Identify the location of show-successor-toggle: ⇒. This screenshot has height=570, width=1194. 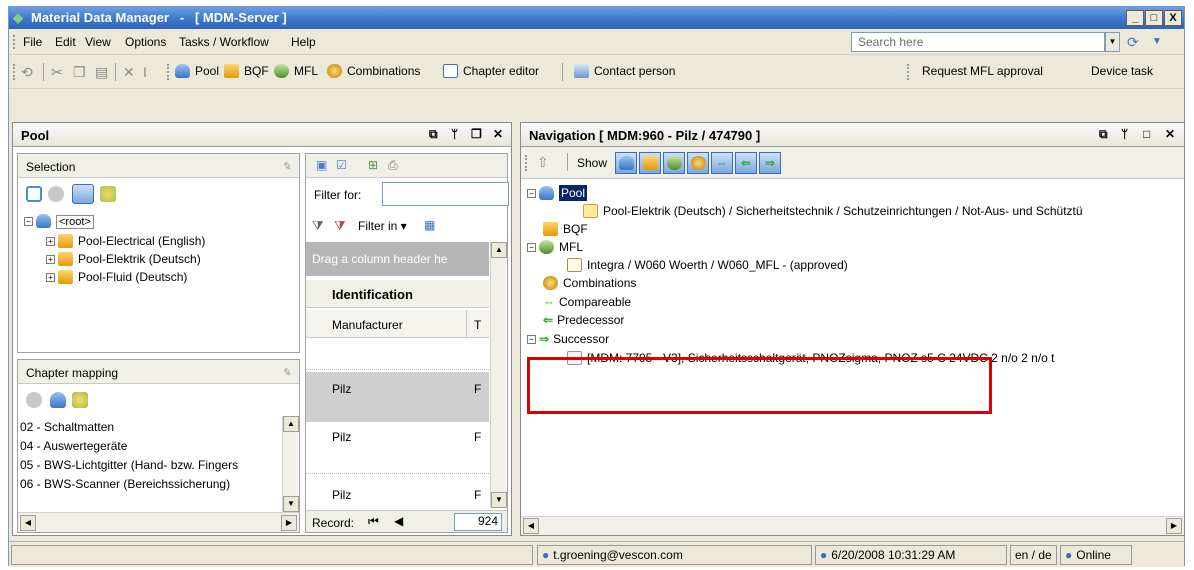
(770, 163).